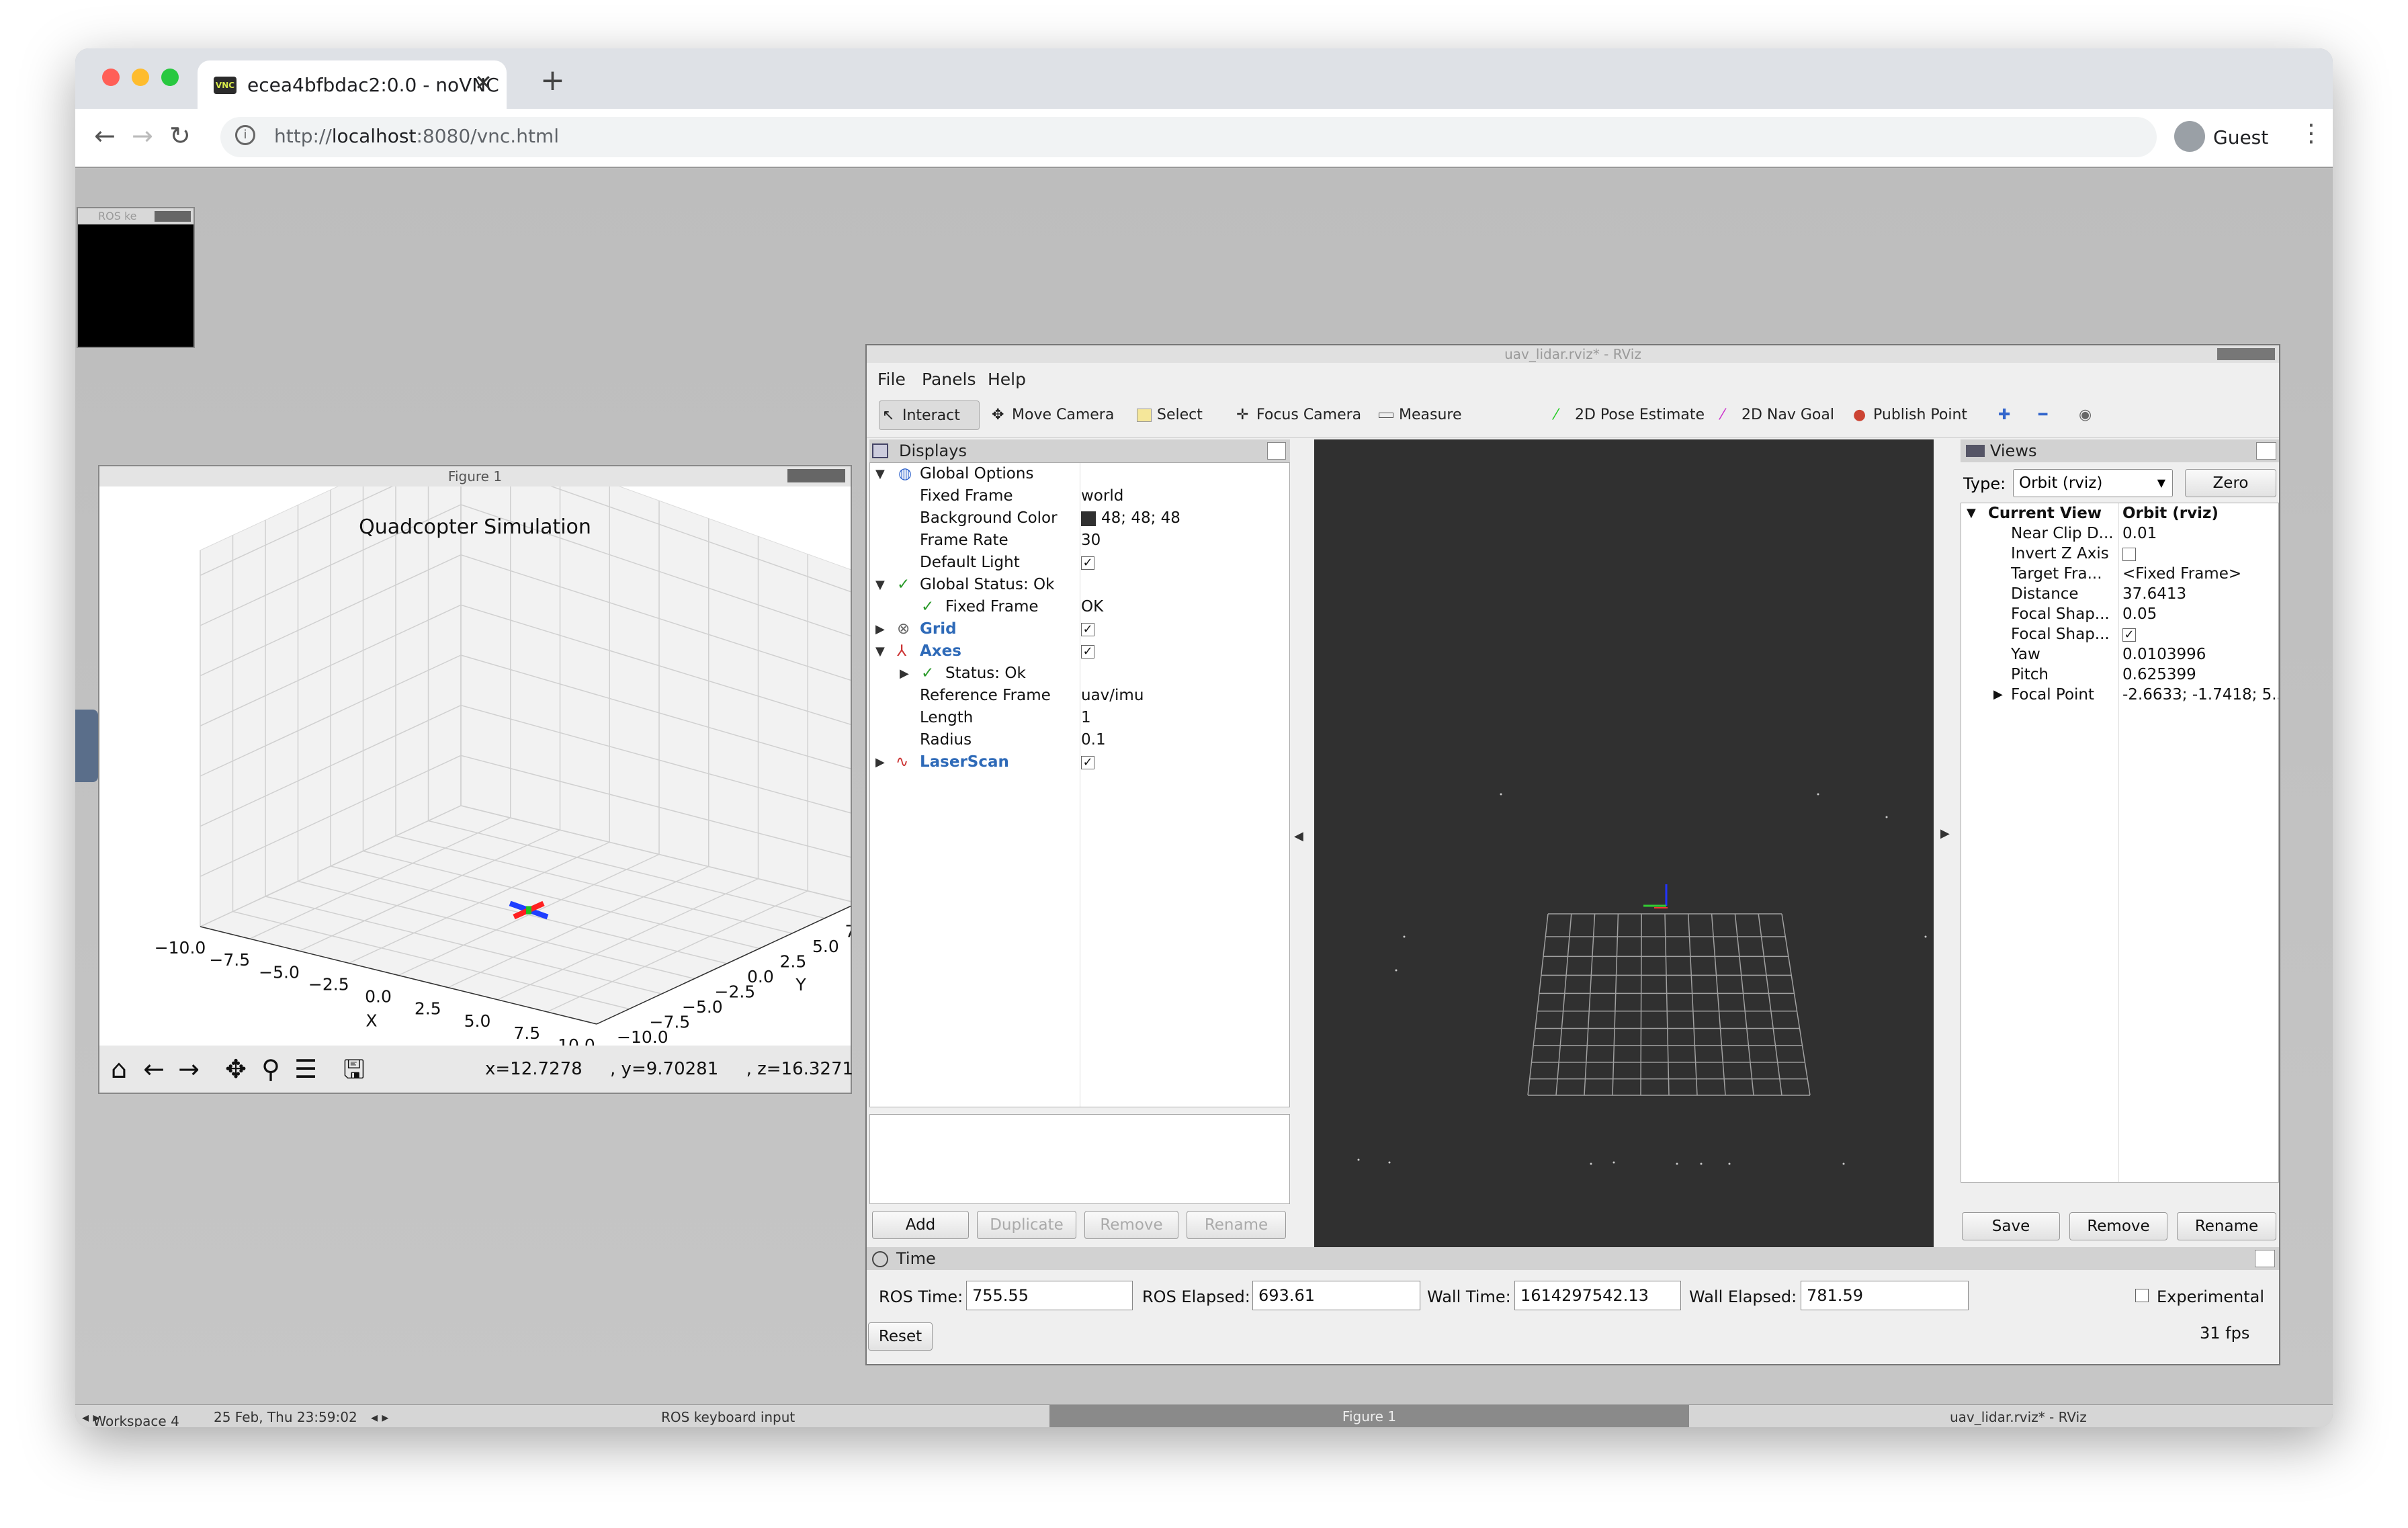 Image resolution: width=2408 pixels, height=1528 pixels. Describe the element at coordinates (552, 80) in the screenshot. I see `new-tab-icon: +` at that location.